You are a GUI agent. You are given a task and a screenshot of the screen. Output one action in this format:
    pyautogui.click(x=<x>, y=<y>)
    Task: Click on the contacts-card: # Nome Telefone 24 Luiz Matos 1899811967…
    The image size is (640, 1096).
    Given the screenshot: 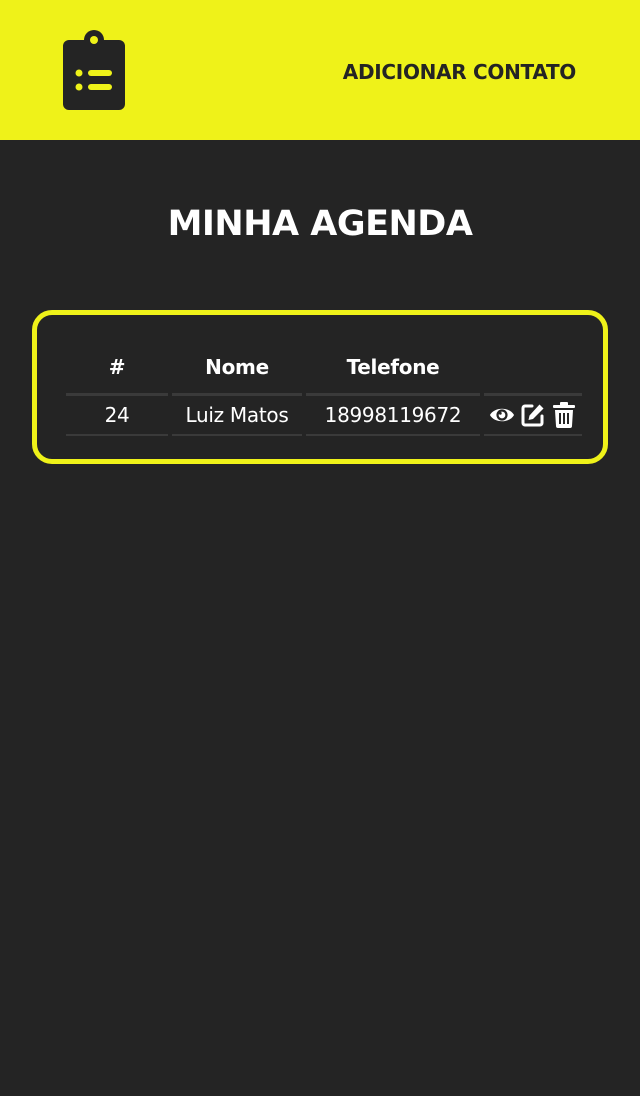 What is the action you would take?
    pyautogui.click(x=320, y=387)
    